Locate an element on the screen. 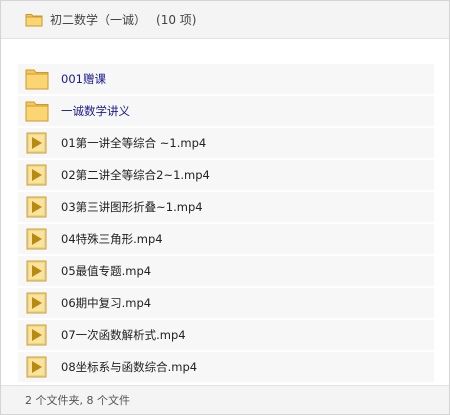 The height and width of the screenshot is (415, 450). file-row: 02第二讲全等综合2~1.mp4 is located at coordinates (226, 175).